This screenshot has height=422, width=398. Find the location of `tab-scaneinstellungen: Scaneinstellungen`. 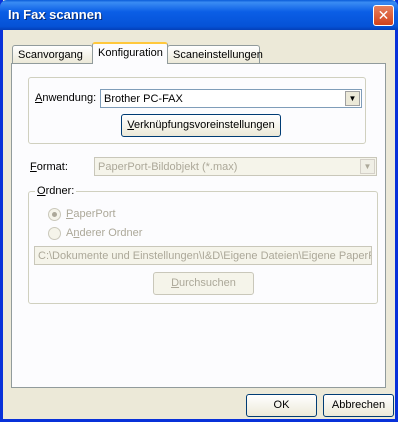

tab-scaneinstellungen: Scaneinstellungen is located at coordinates (215, 54).